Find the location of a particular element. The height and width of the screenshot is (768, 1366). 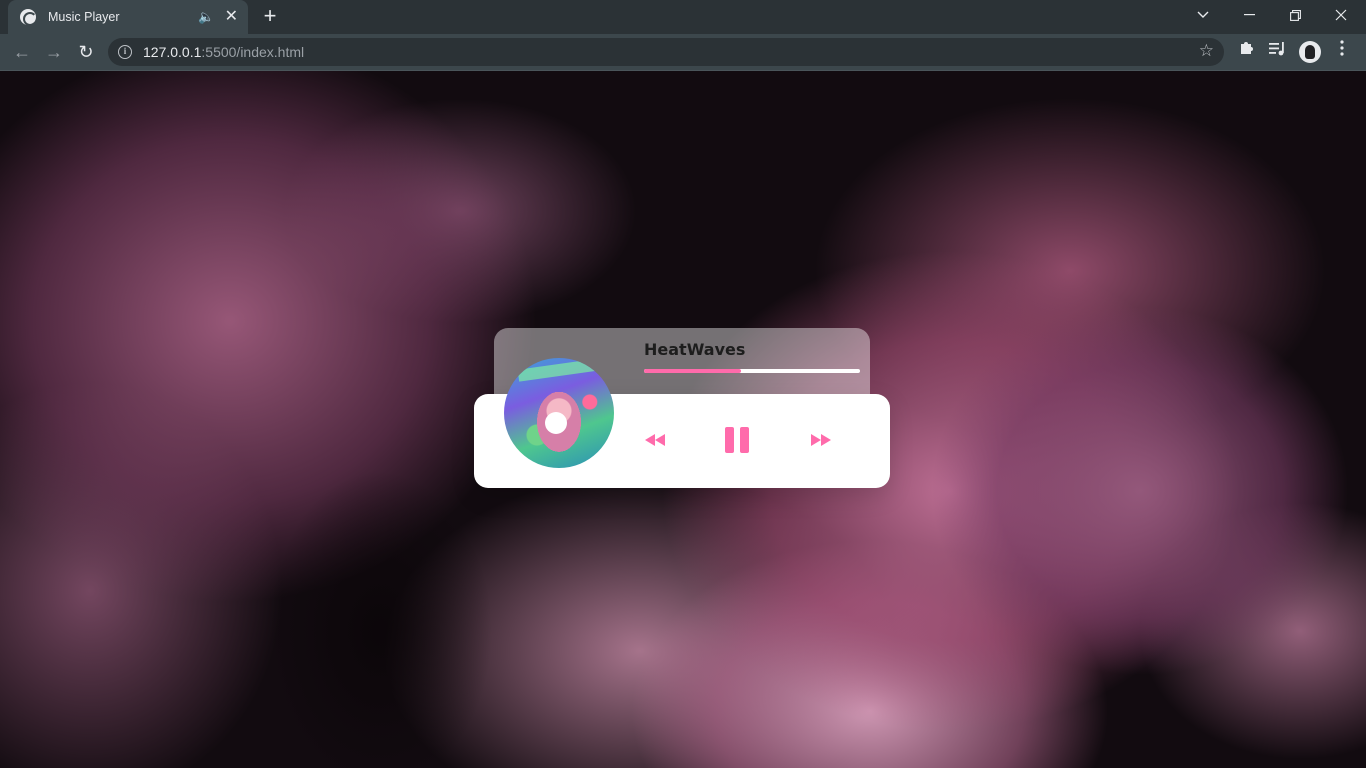

globe-icon is located at coordinates (28, 17).